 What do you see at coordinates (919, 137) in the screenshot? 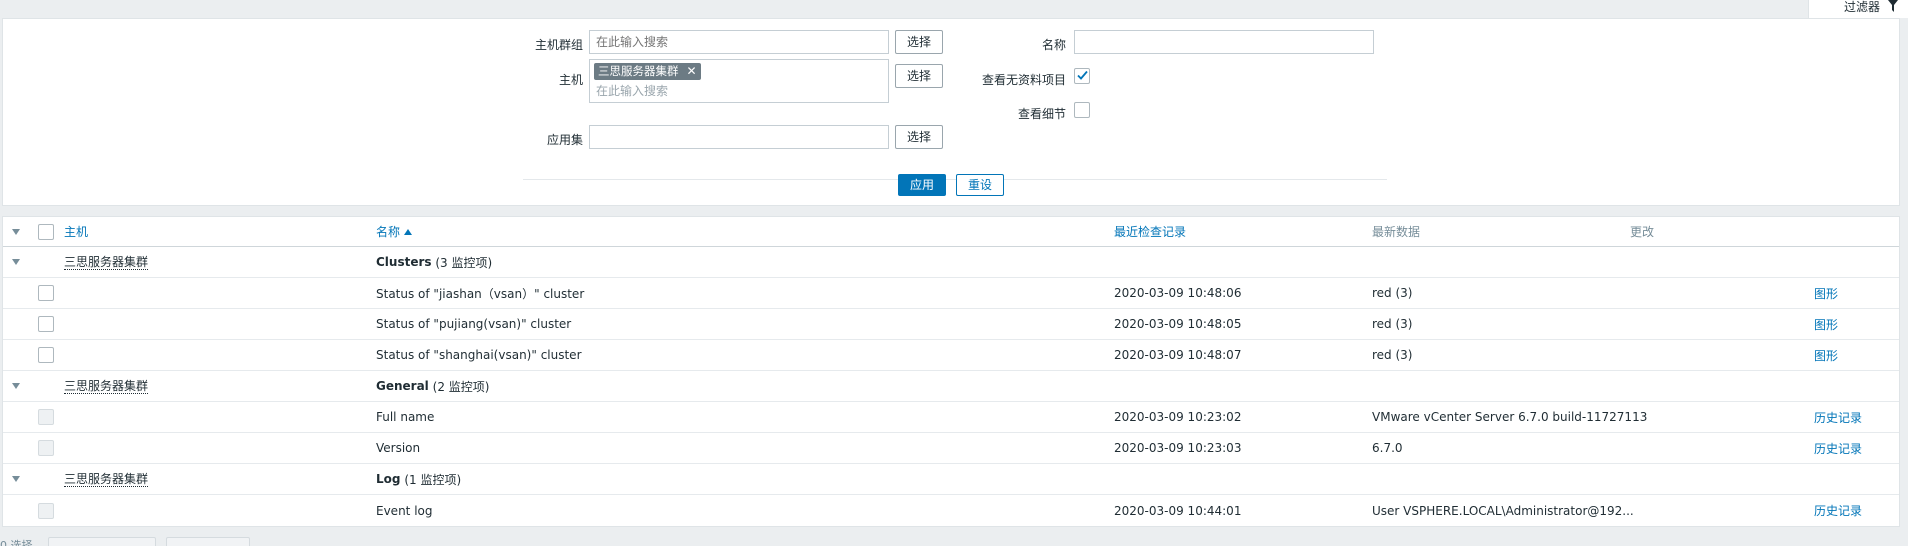
I see `application-select-button: 选择` at bounding box center [919, 137].